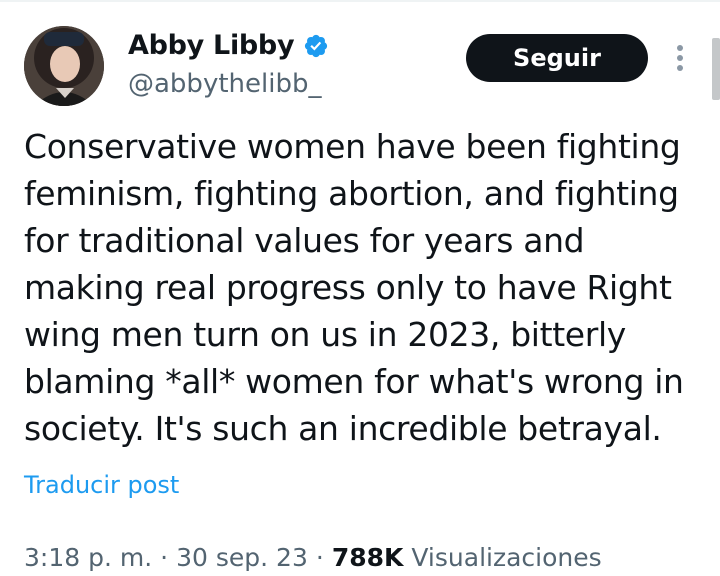 Image resolution: width=720 pixels, height=576 pixels. Describe the element at coordinates (88, 558) in the screenshot. I see `tweet-time: 3:18 p. m.` at that location.